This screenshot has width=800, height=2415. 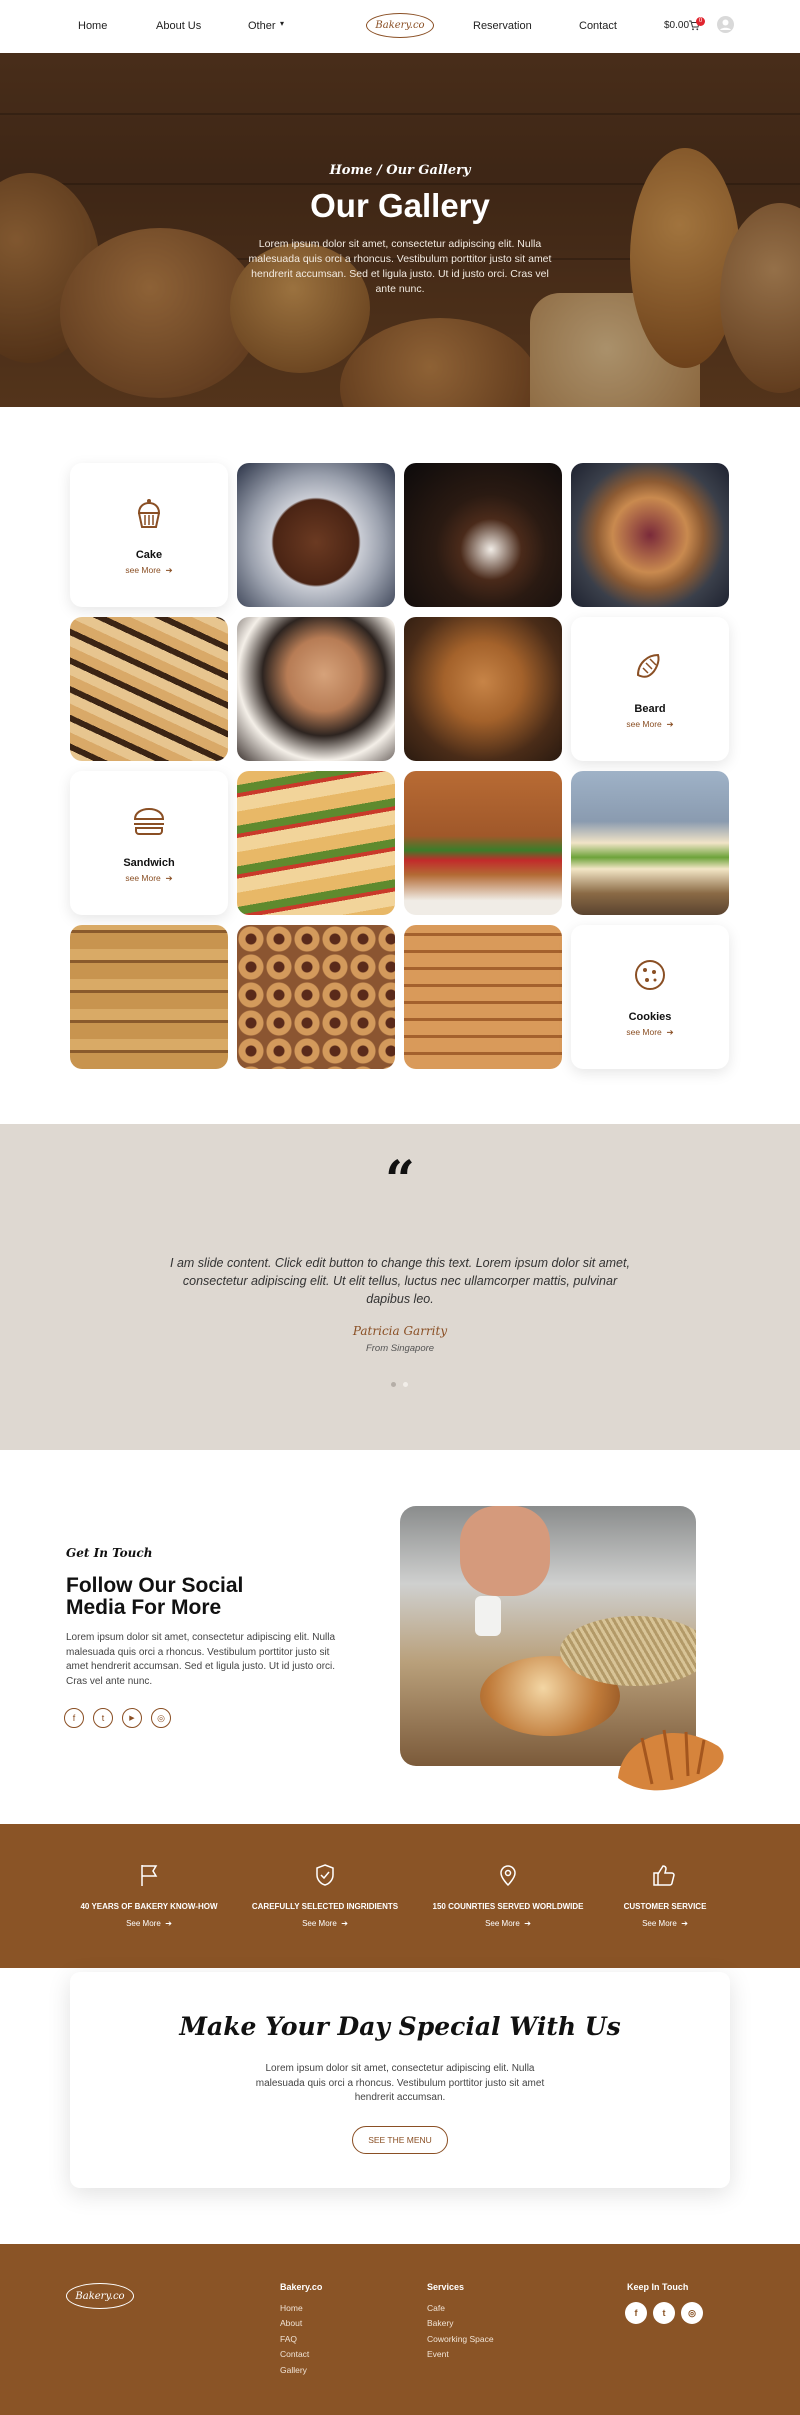 I want to click on social-title-line1: Follow Our Social, so click(x=155, y=1585).